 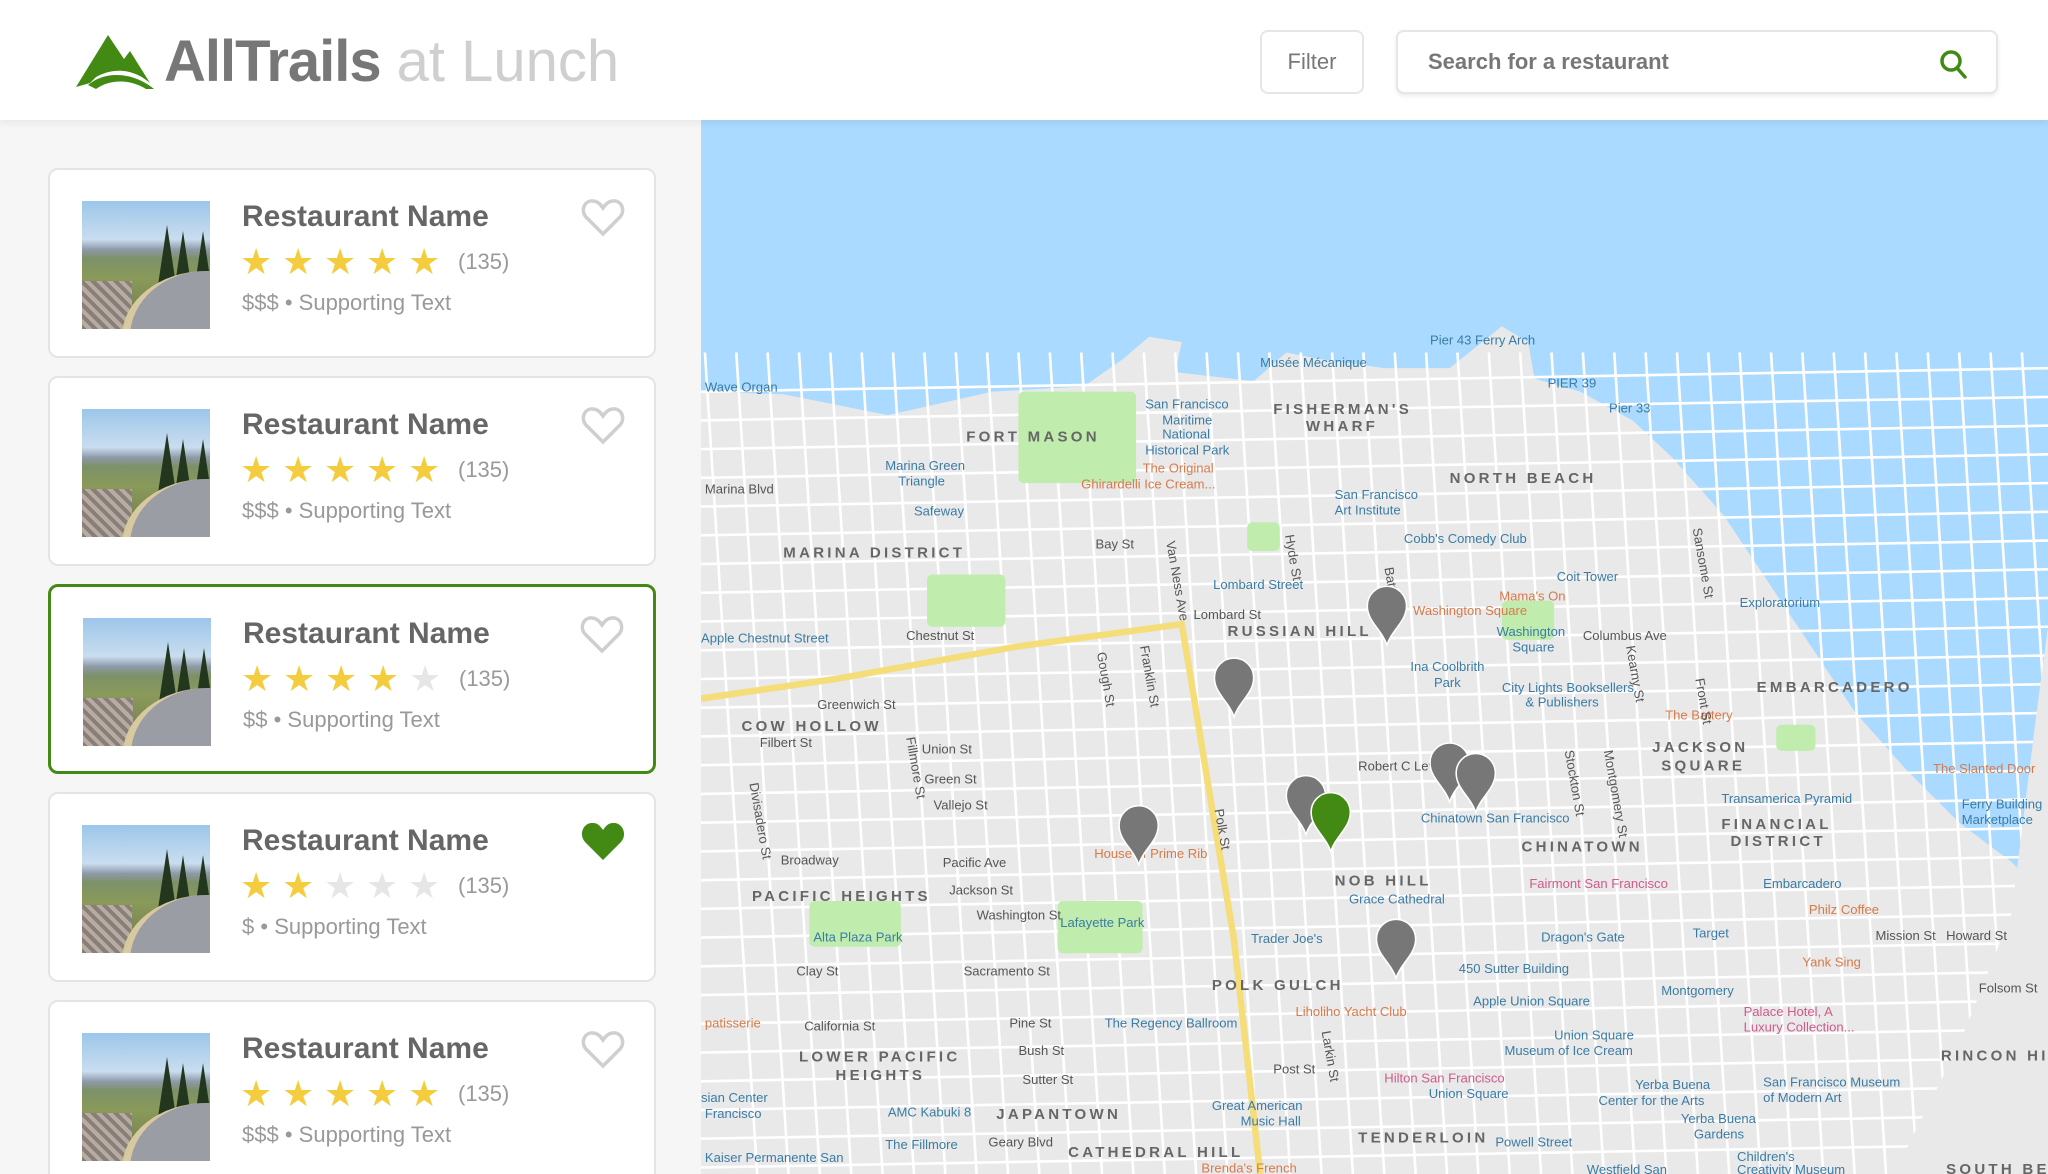 What do you see at coordinates (765, 637) in the screenshot?
I see `place-label: Apple Chestnut Street` at bounding box center [765, 637].